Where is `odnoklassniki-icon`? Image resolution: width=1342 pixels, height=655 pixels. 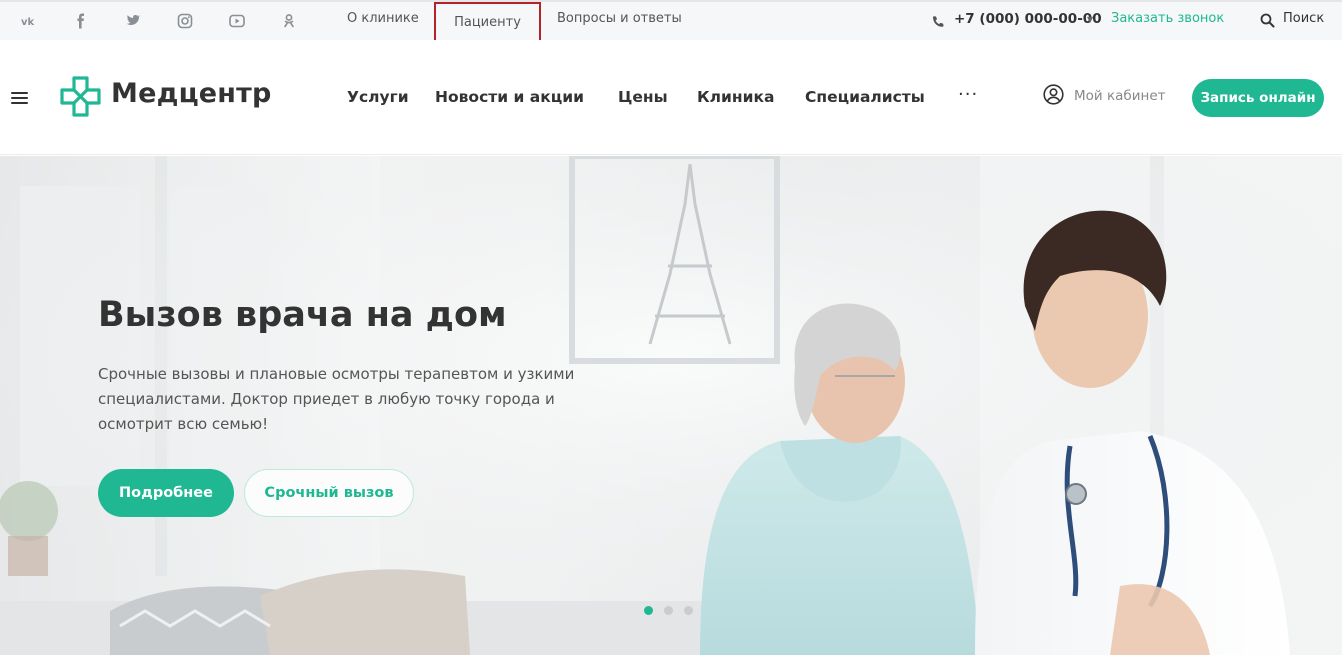 odnoklassniki-icon is located at coordinates (289, 21).